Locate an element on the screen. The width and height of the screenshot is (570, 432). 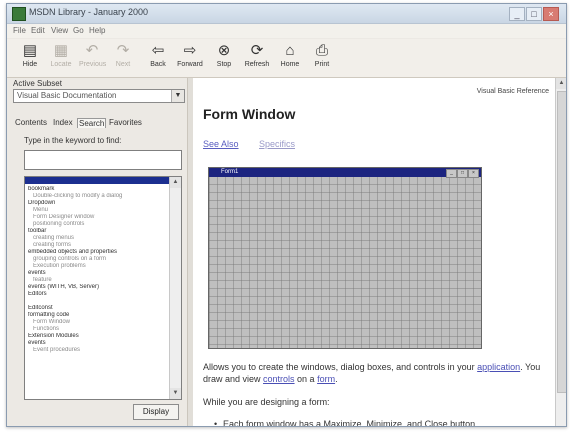
list-item: creating menus is located at coordinates (98, 238).